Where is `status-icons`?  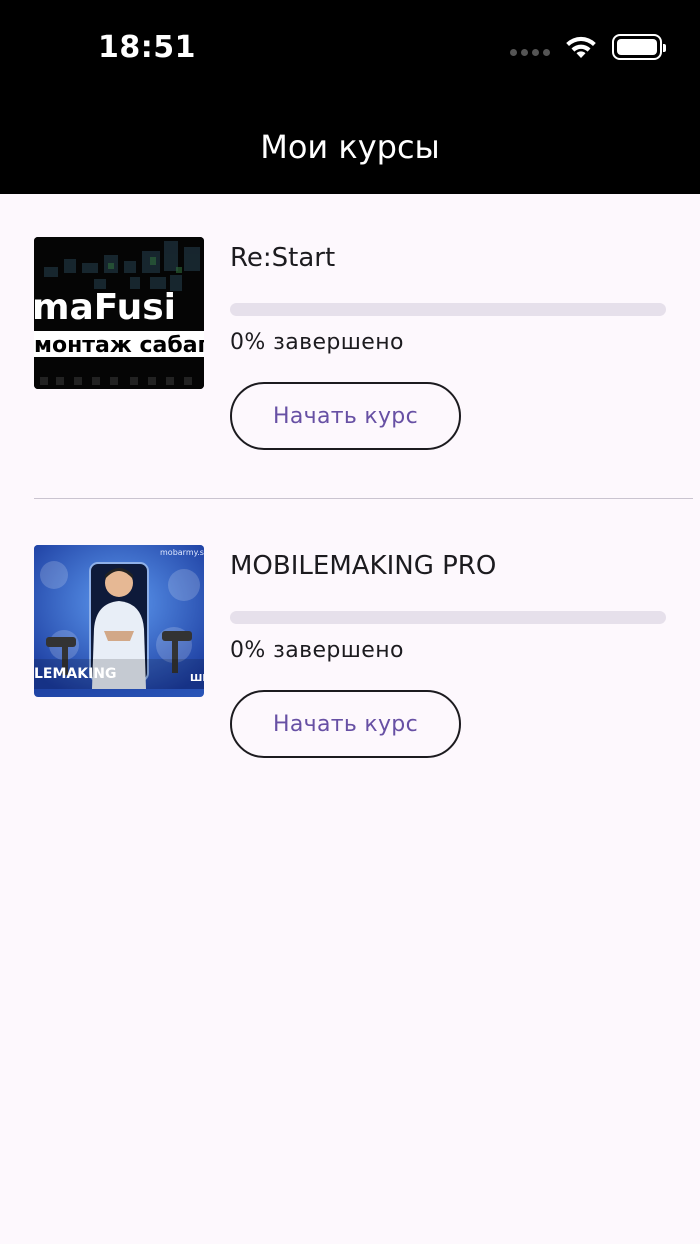 status-icons is located at coordinates (588, 47).